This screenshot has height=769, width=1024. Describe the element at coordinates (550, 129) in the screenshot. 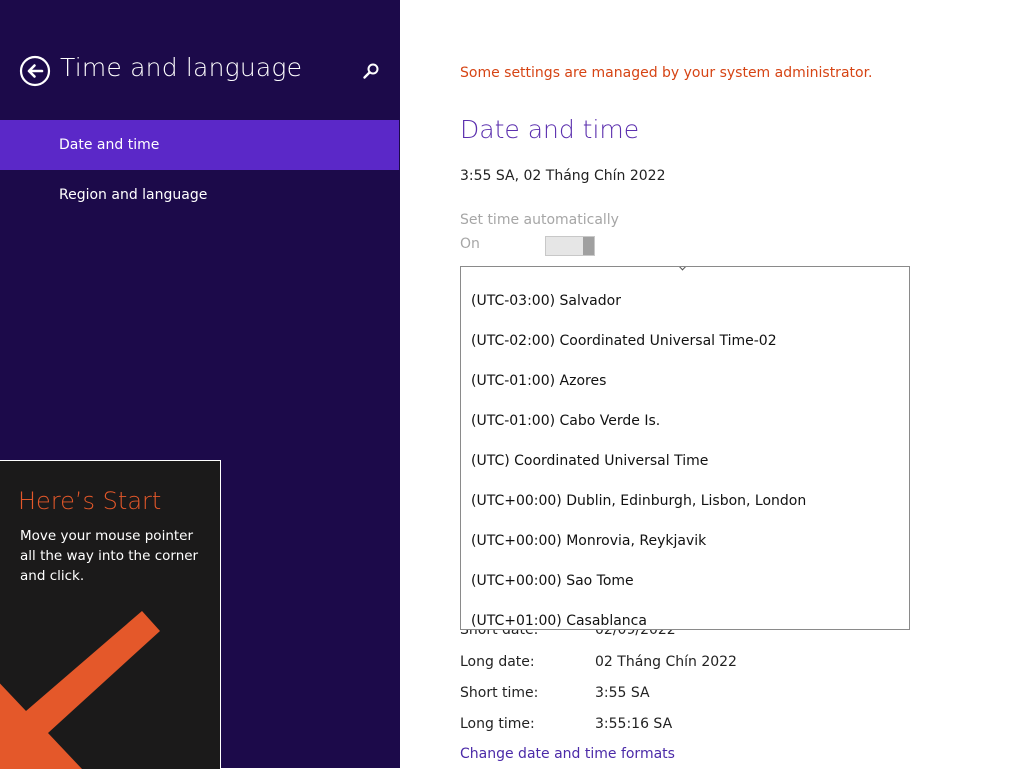

I see `section-title: Date and time` at that location.